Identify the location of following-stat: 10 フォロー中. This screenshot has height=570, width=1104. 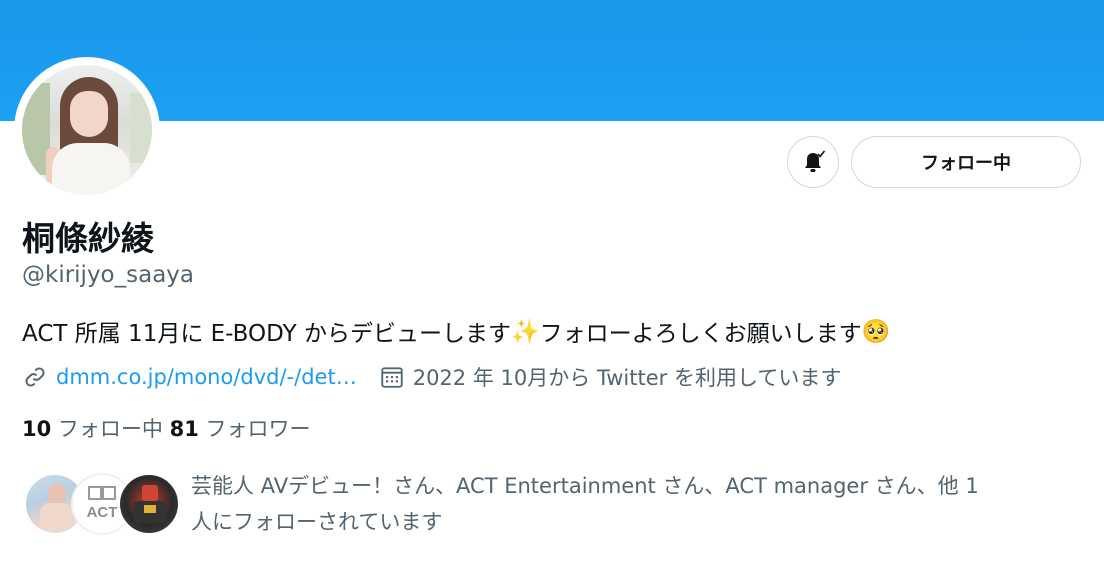
(92, 429).